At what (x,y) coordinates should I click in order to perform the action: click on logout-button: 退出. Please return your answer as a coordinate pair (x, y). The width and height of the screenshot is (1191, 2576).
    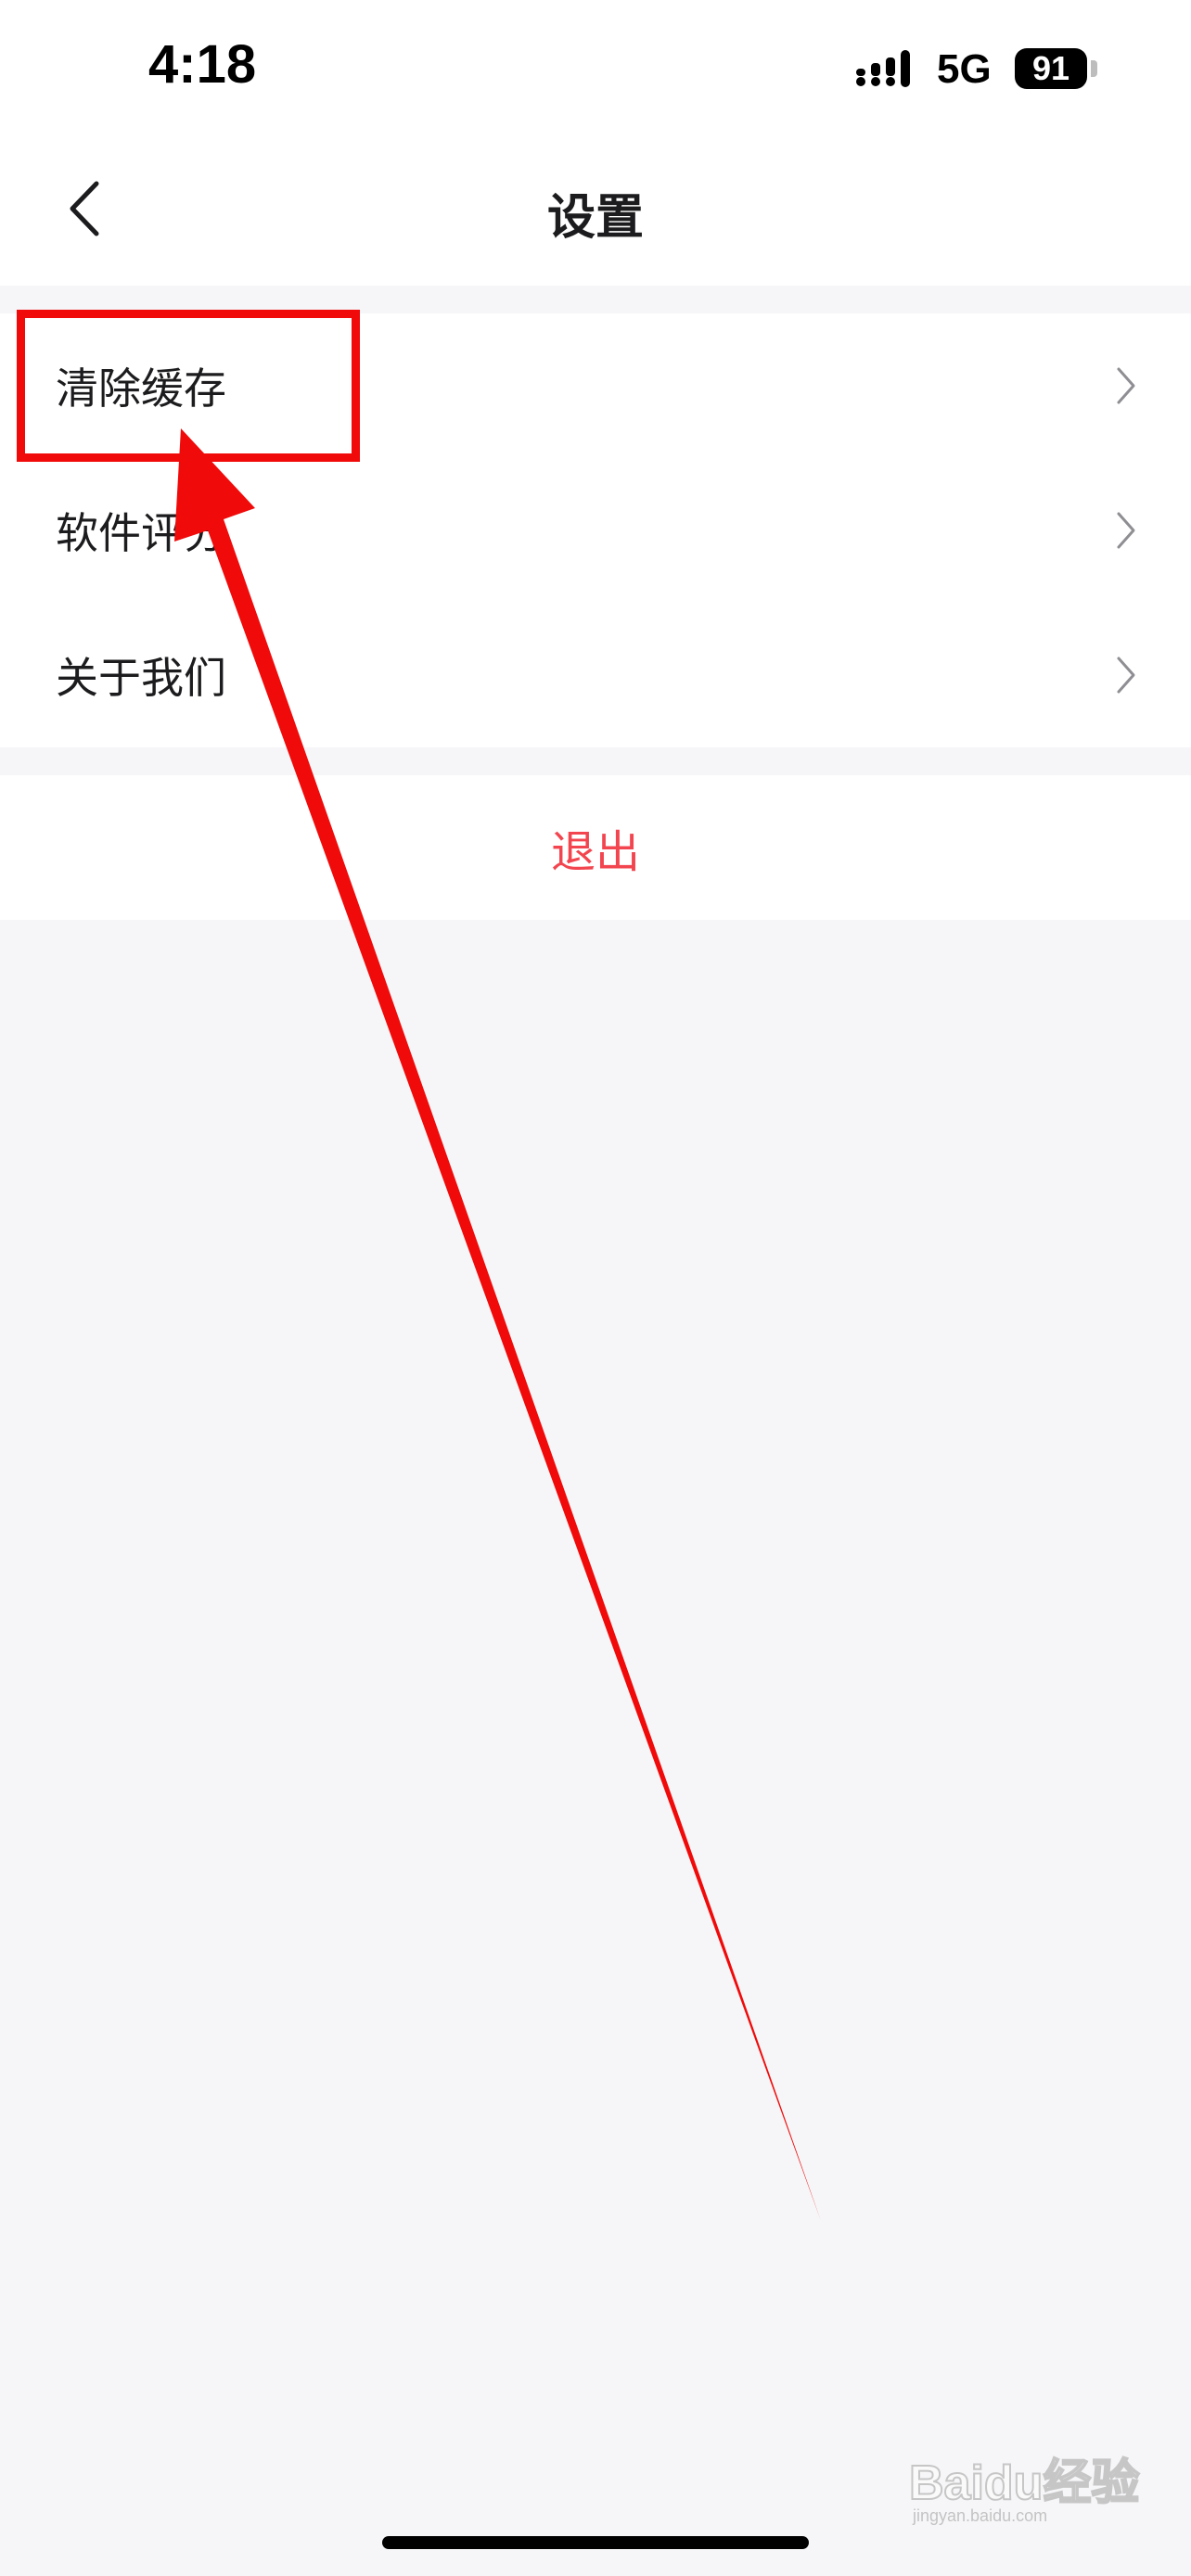
    Looking at the image, I should click on (595, 847).